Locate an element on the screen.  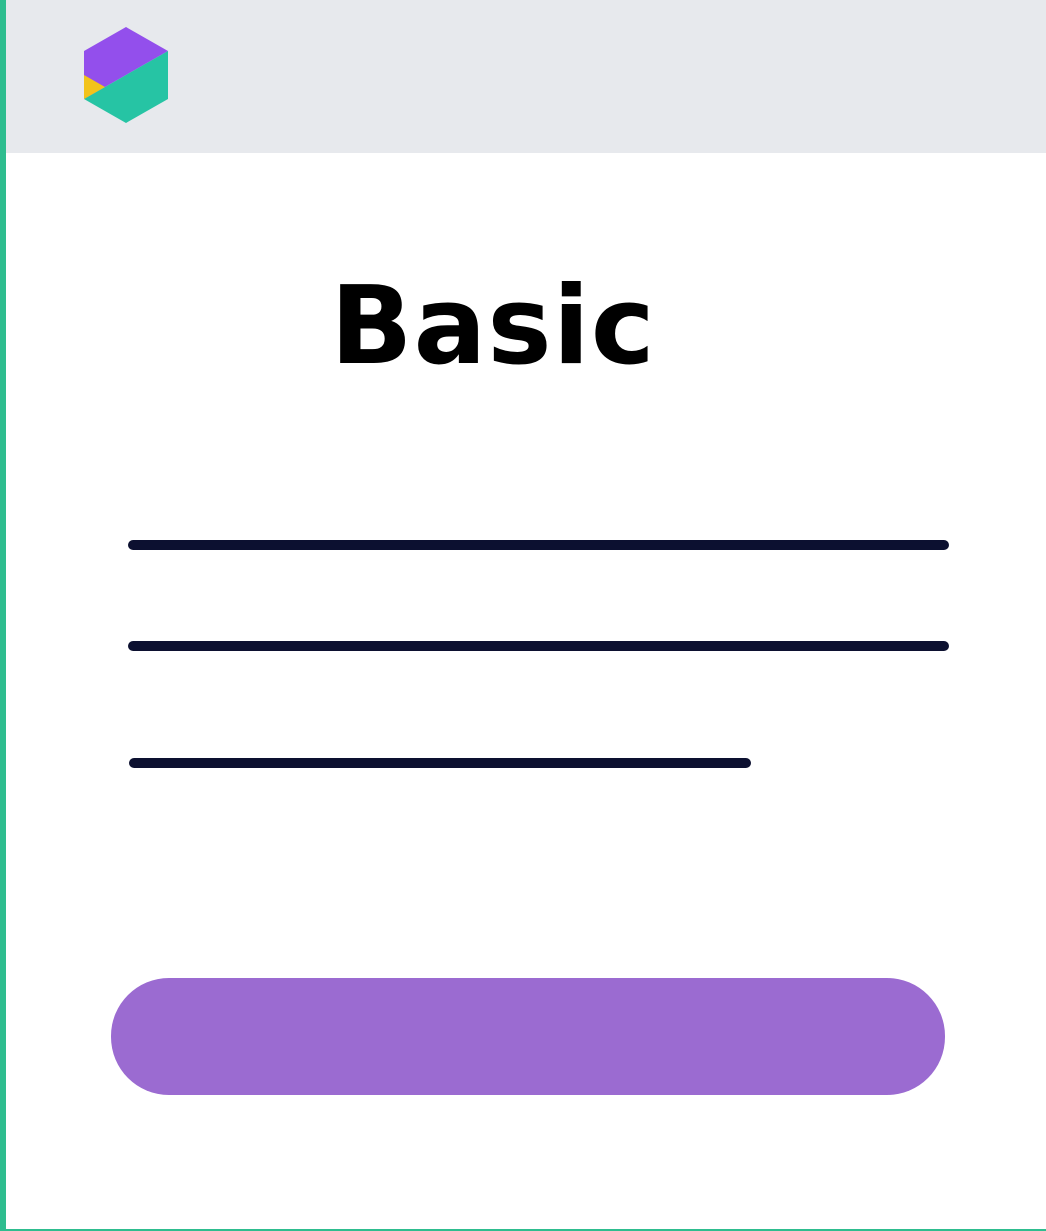
select-plan-button is located at coordinates (528, 1036).